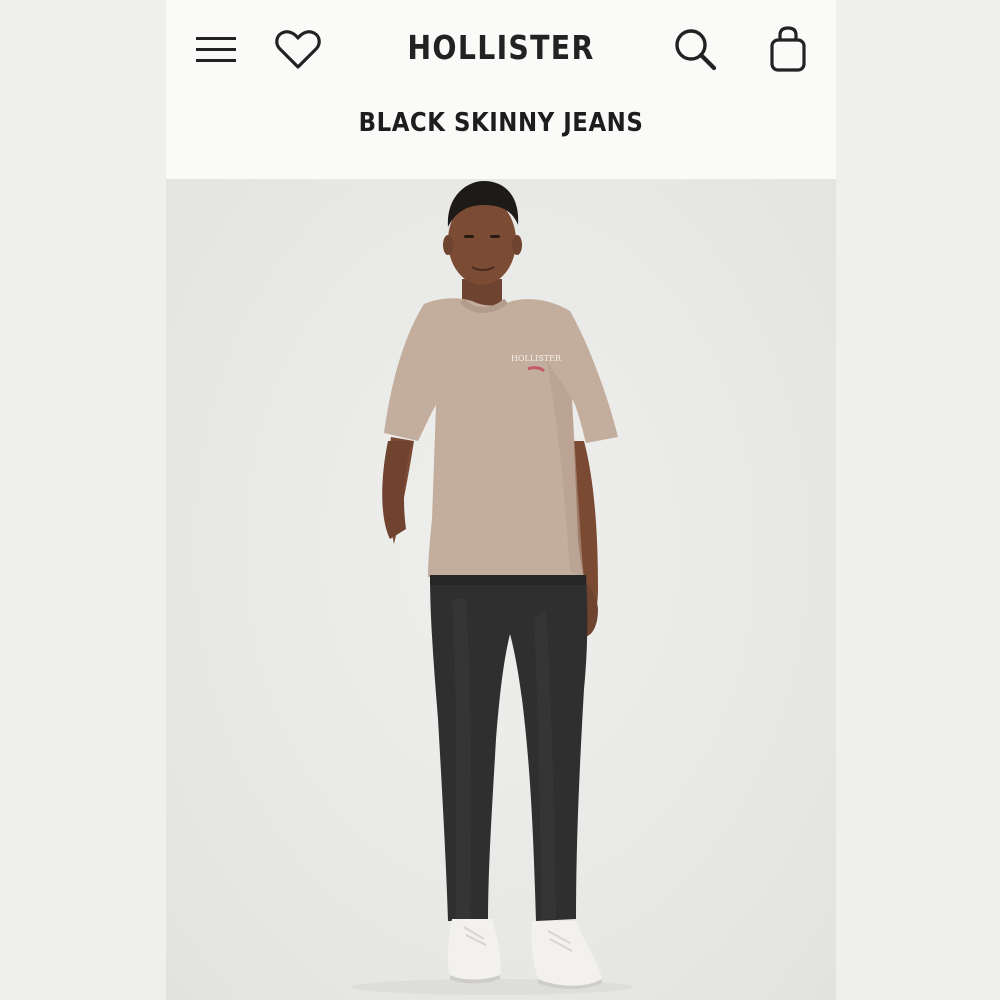  I want to click on menu-button, so click(216, 50).